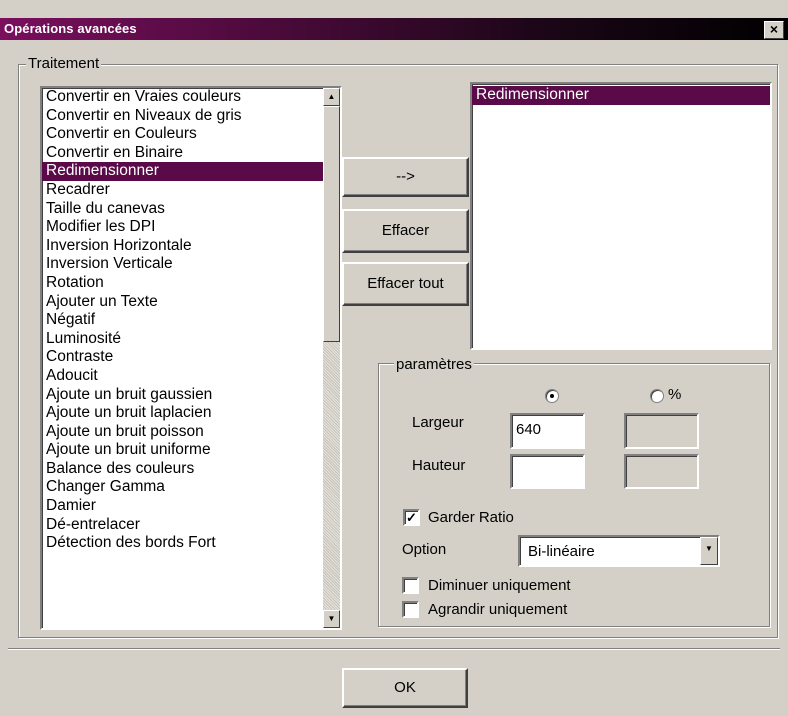 This screenshot has width=788, height=716. Describe the element at coordinates (394, 29) in the screenshot. I see `title-bar: Opérations avancées ×` at that location.